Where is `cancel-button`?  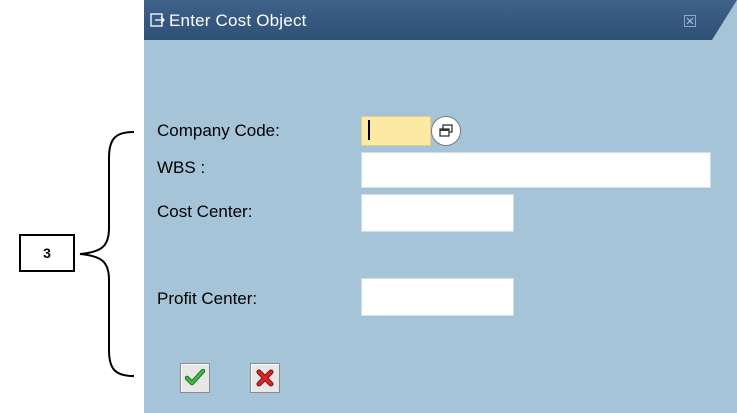
cancel-button is located at coordinates (265, 378).